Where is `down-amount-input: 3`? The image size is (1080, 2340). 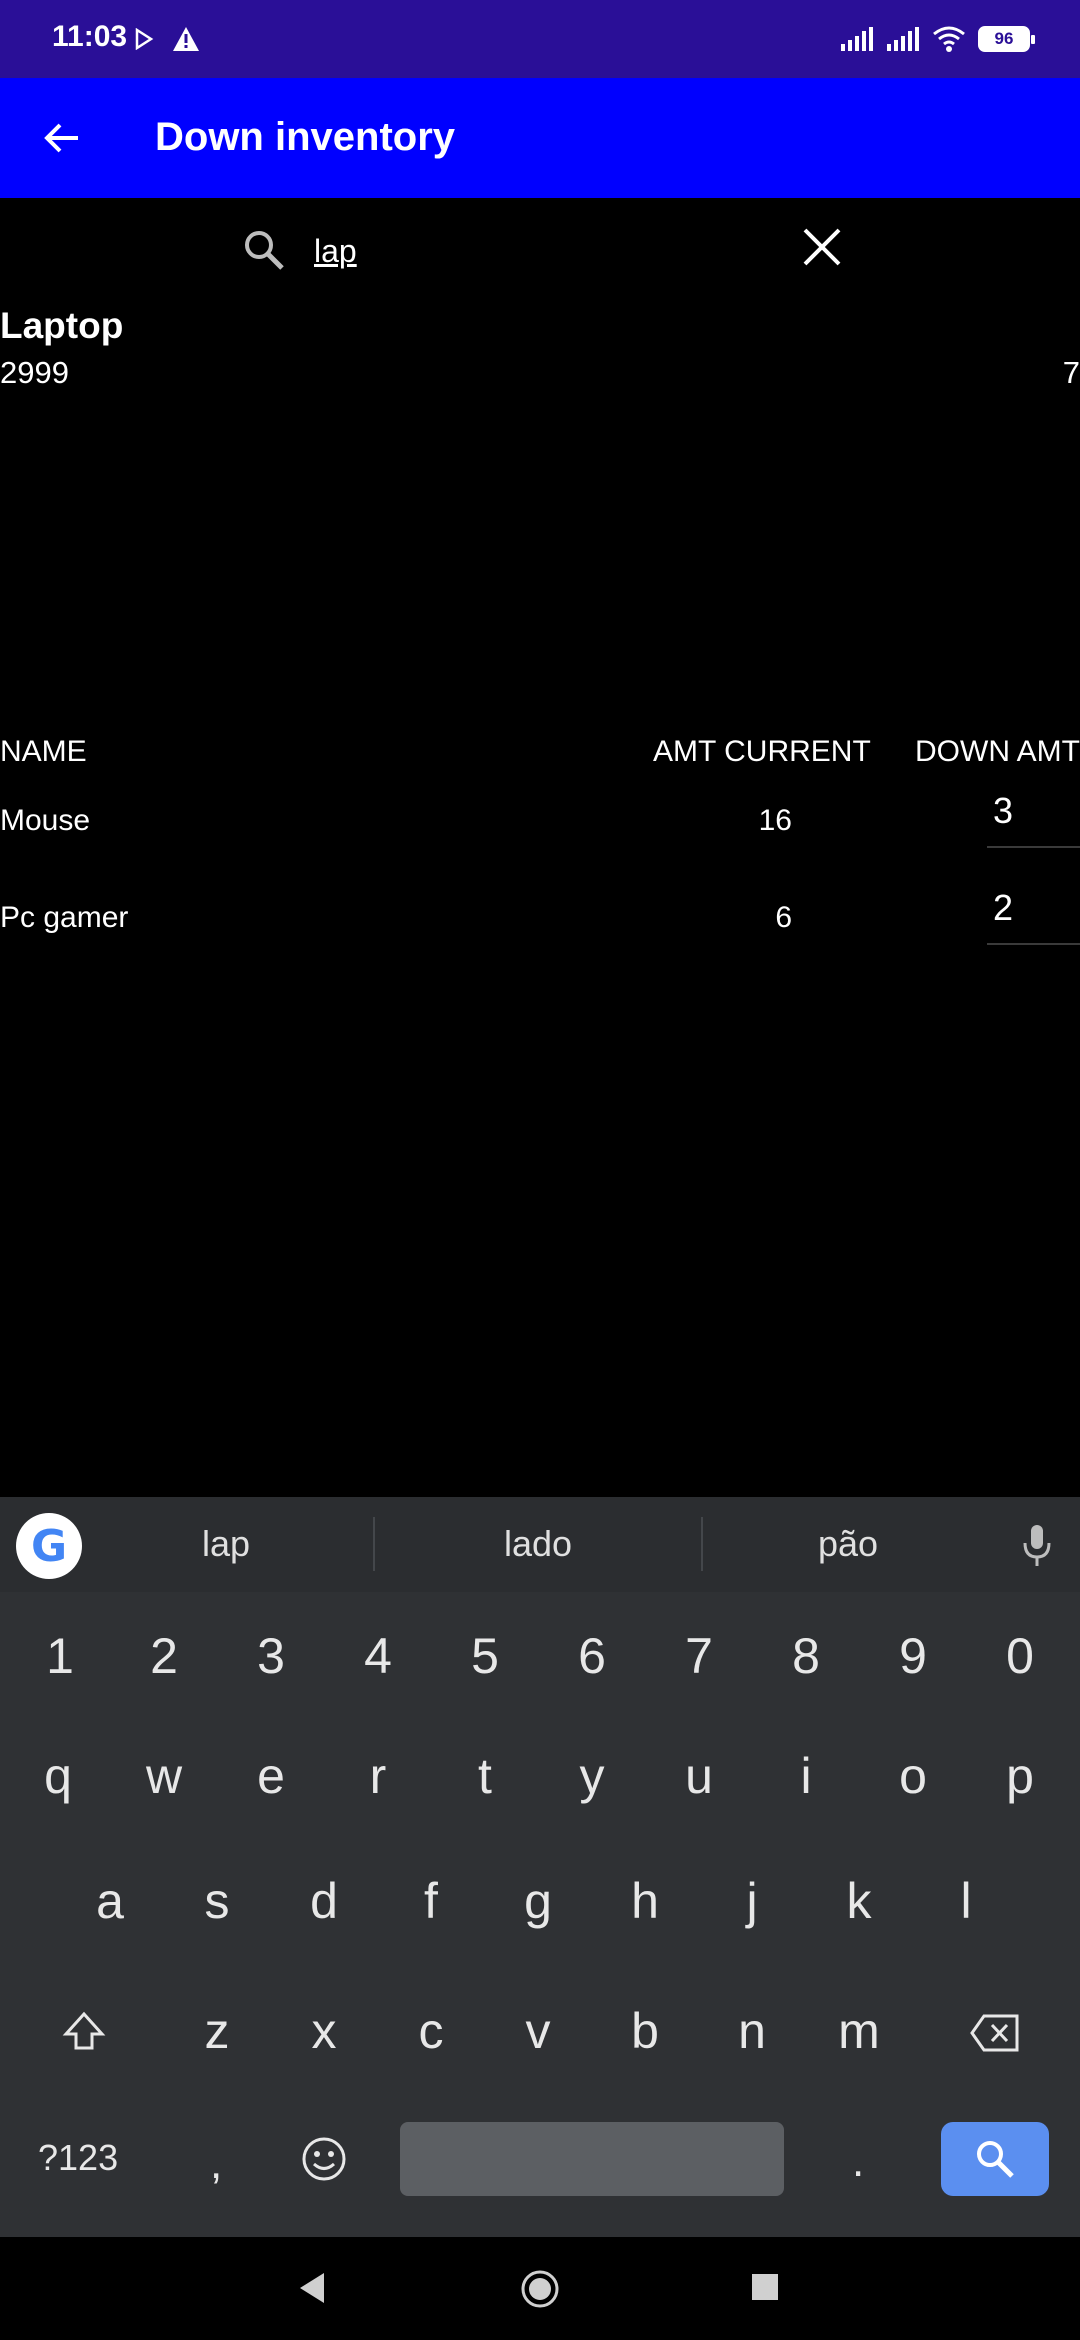 down-amount-input: 3 is located at coordinates (1033, 819).